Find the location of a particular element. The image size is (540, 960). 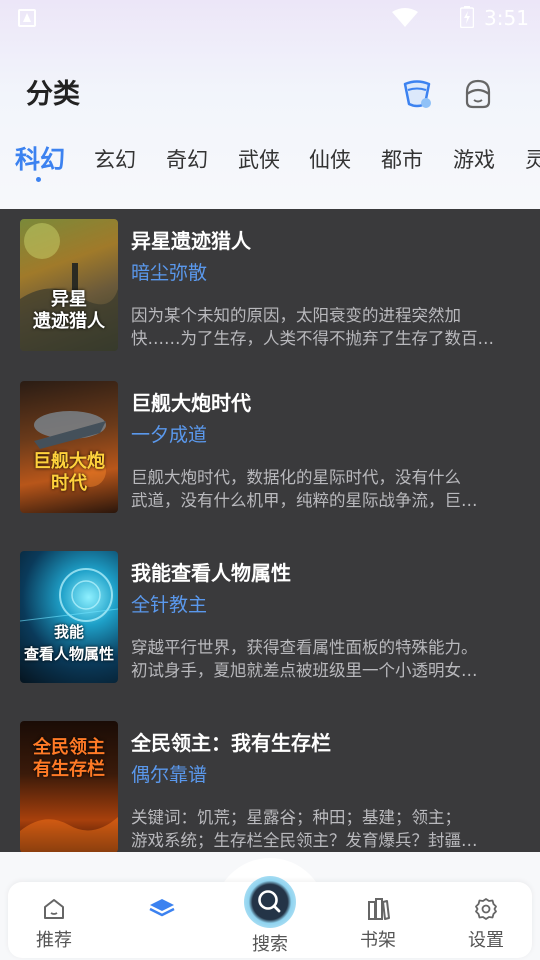

search-button is located at coordinates (270, 902).